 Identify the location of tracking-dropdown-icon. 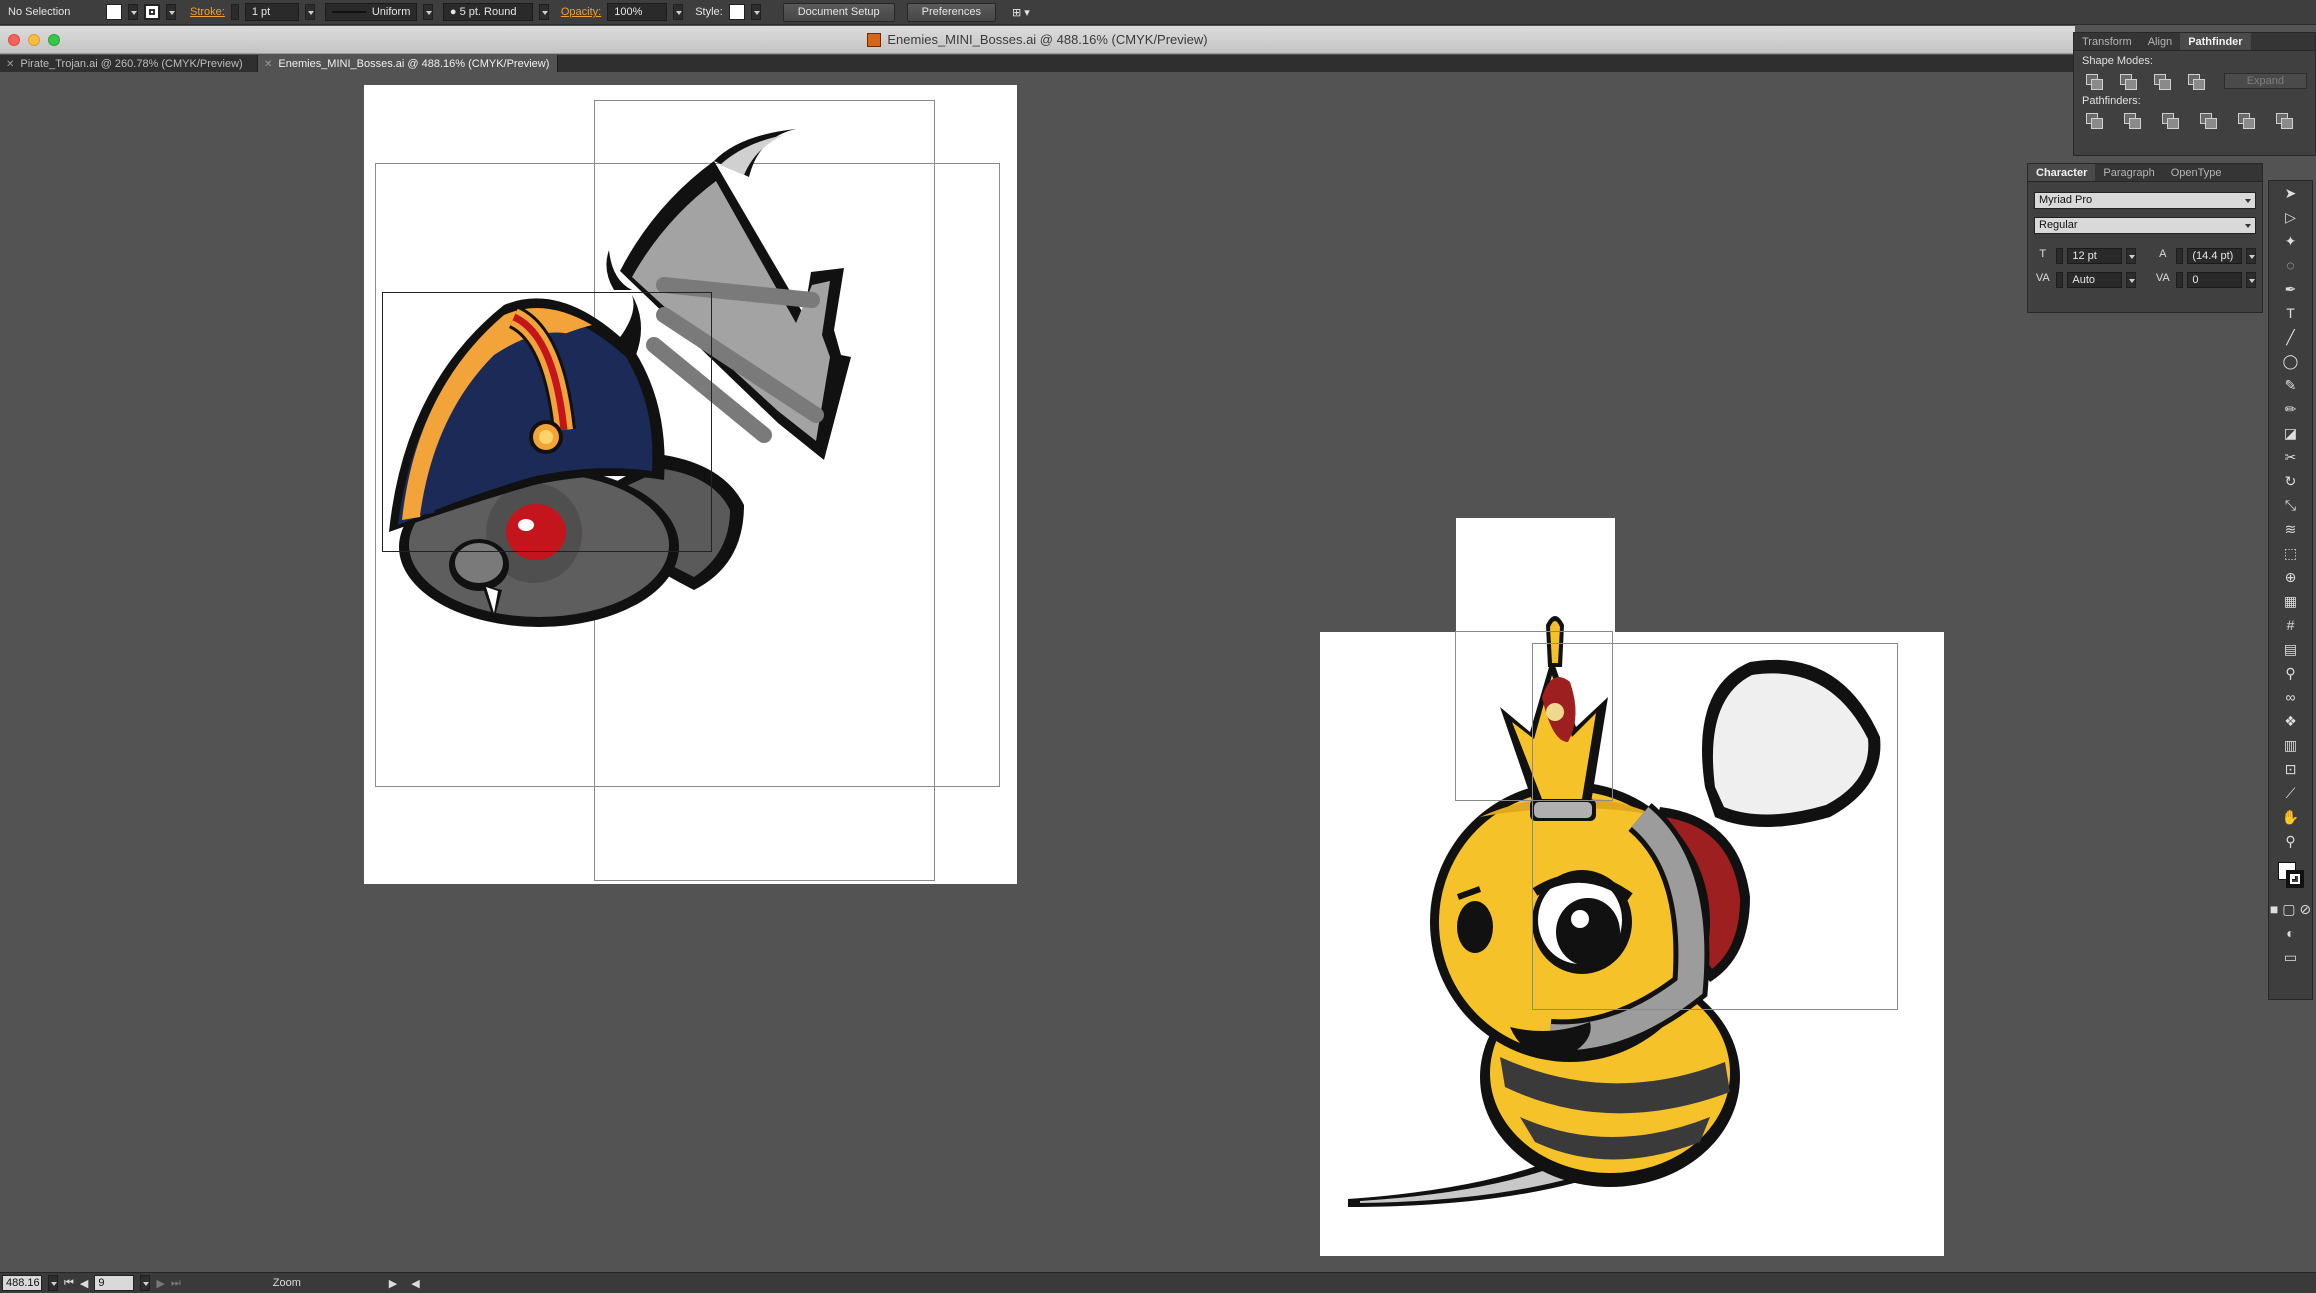
(2251, 280).